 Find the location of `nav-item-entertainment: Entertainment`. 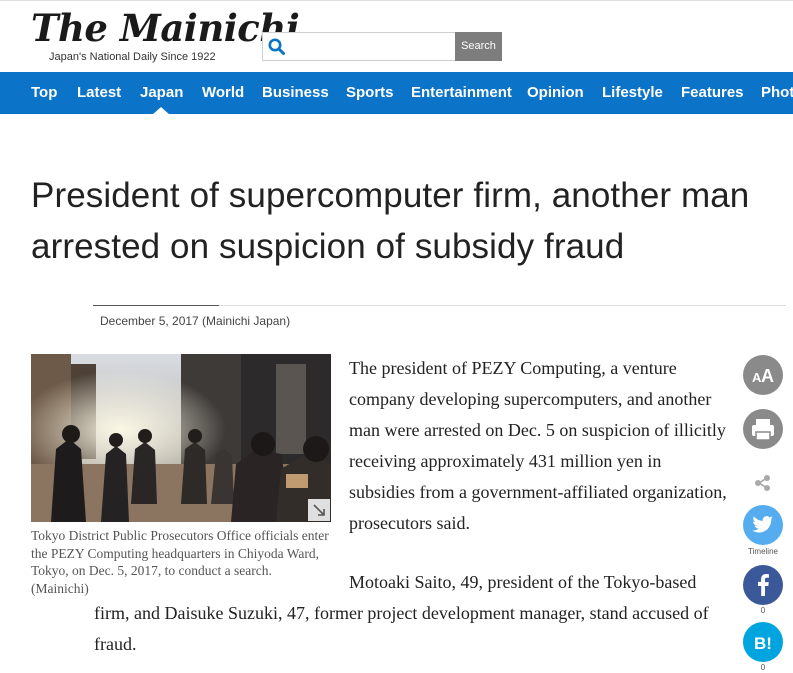

nav-item-entertainment: Entertainment is located at coordinates (461, 93).